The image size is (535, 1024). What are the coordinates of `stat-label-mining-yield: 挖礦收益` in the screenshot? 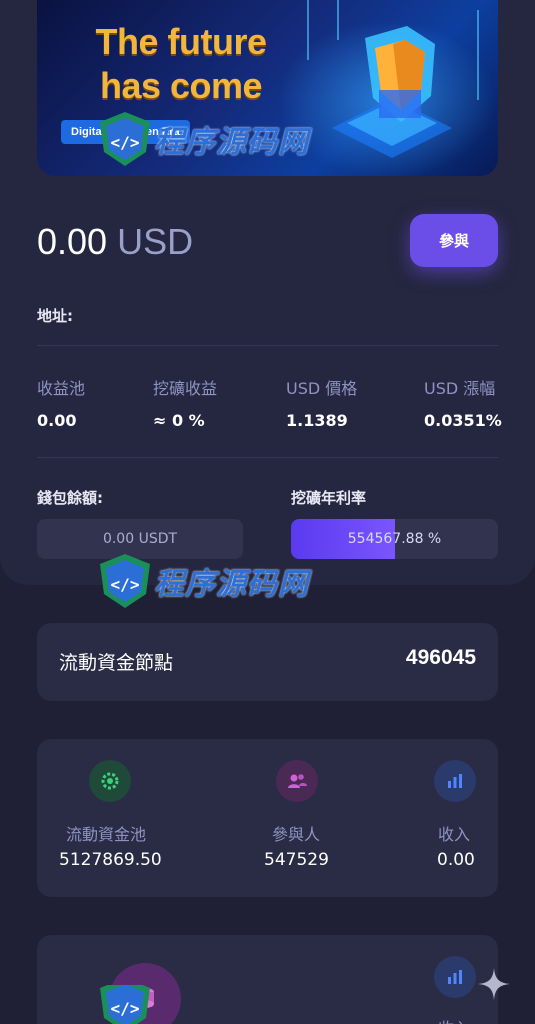 It's located at (185, 388).